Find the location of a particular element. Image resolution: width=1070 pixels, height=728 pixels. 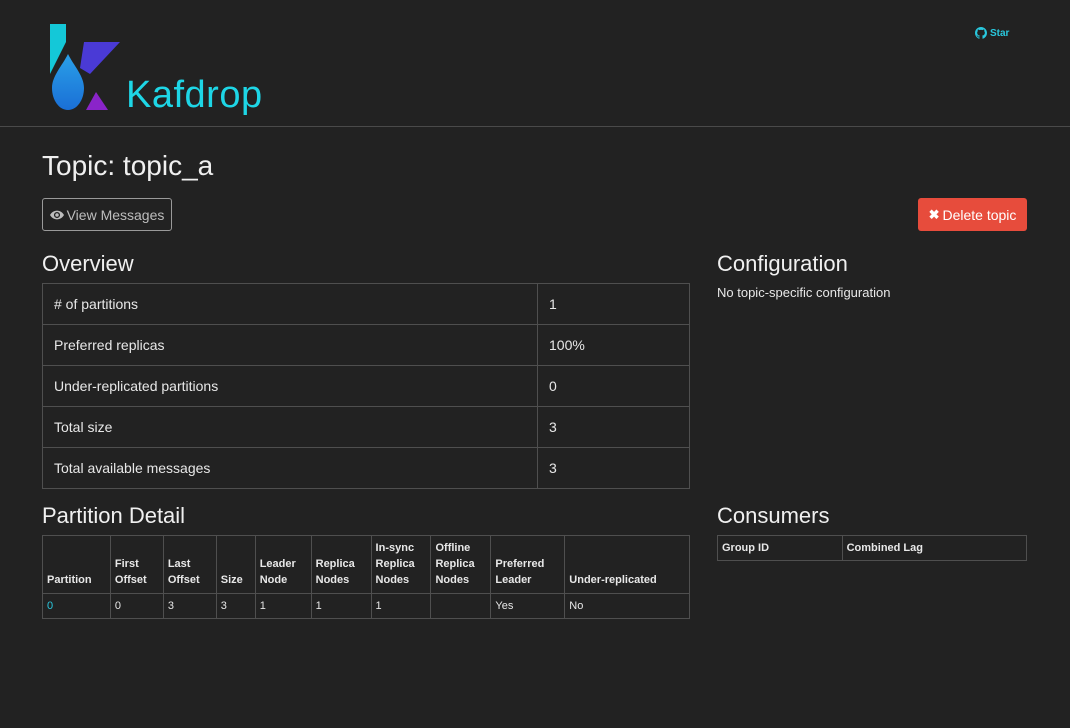

partition-cell is located at coordinates (461, 606).